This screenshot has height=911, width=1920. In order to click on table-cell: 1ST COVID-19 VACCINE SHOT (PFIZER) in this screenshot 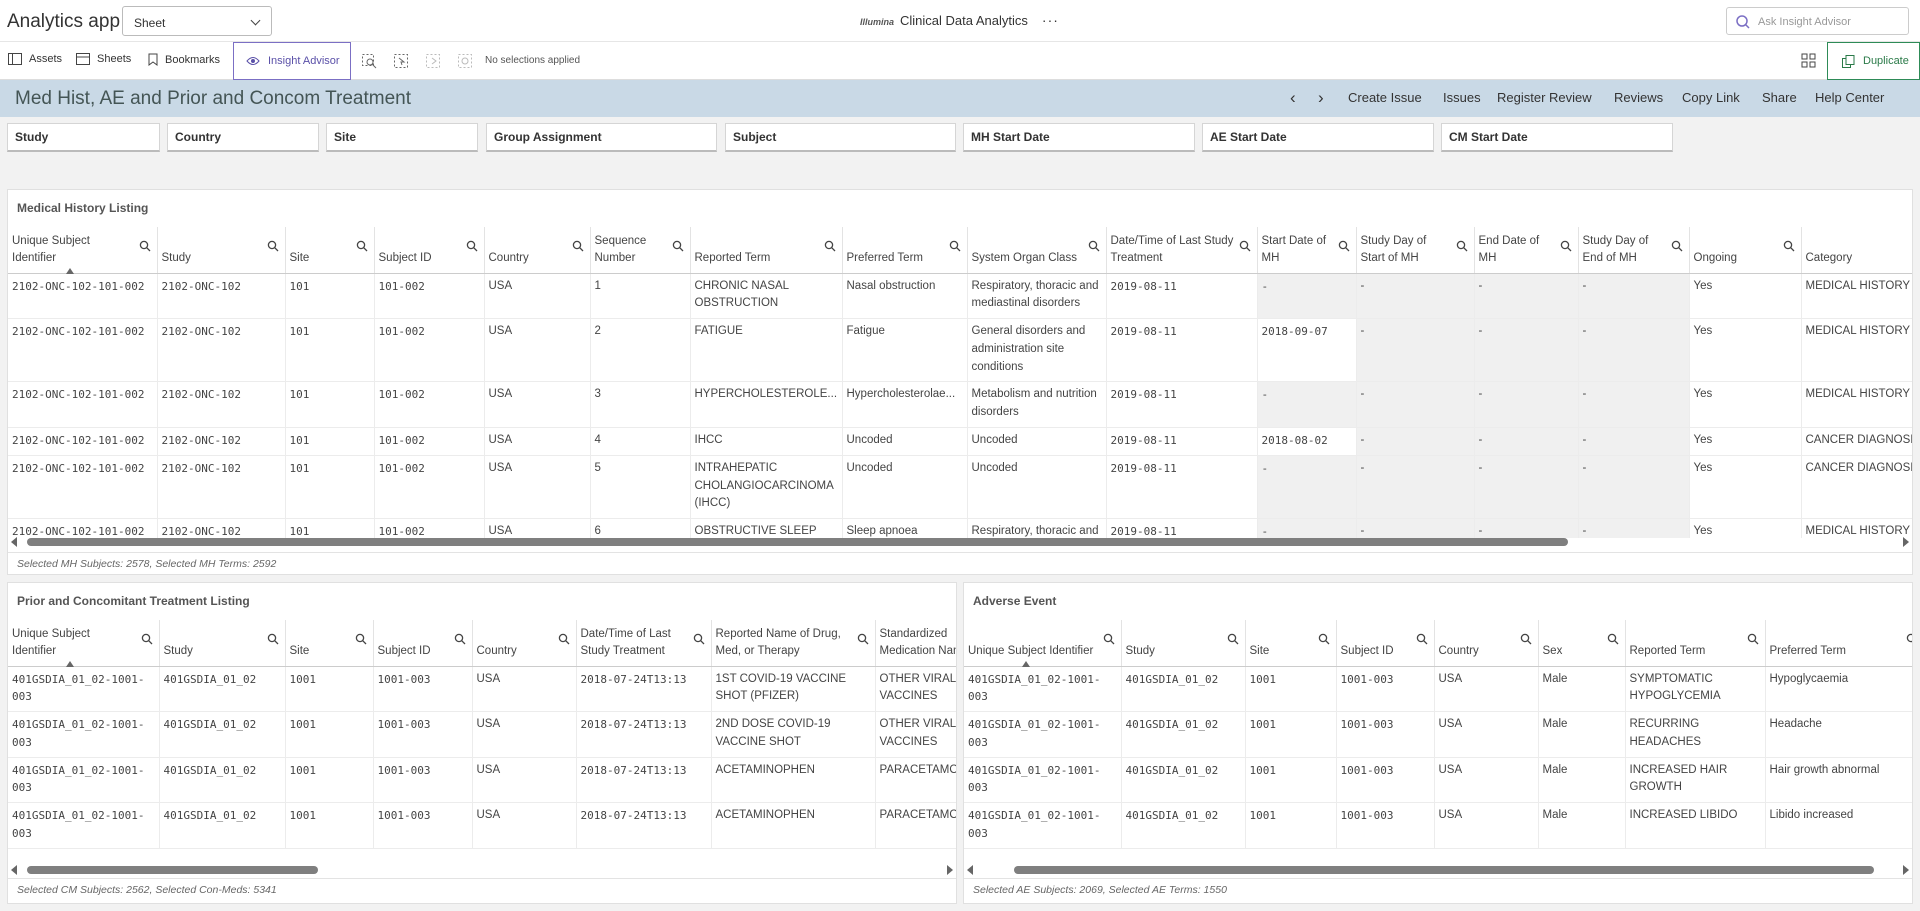, I will do `click(793, 689)`.